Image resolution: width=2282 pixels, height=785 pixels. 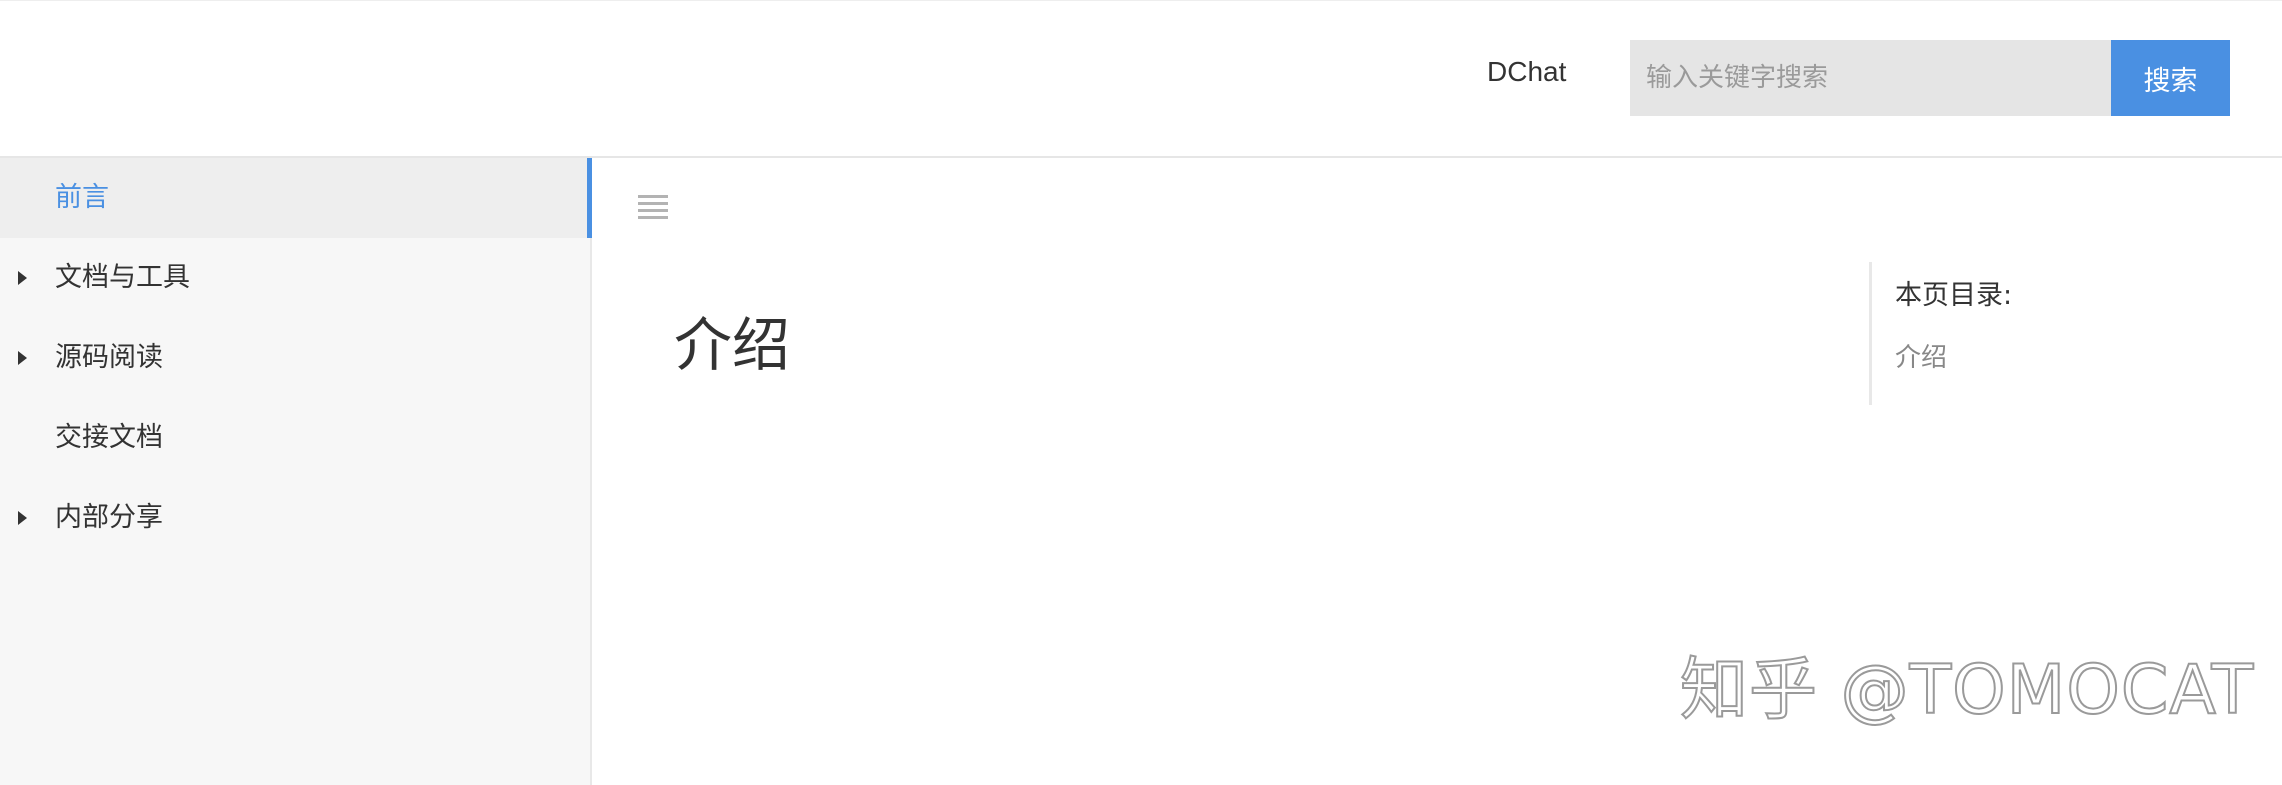 I want to click on sidebar-item-docs-and-tools: 文档与工具, so click(x=295, y=278).